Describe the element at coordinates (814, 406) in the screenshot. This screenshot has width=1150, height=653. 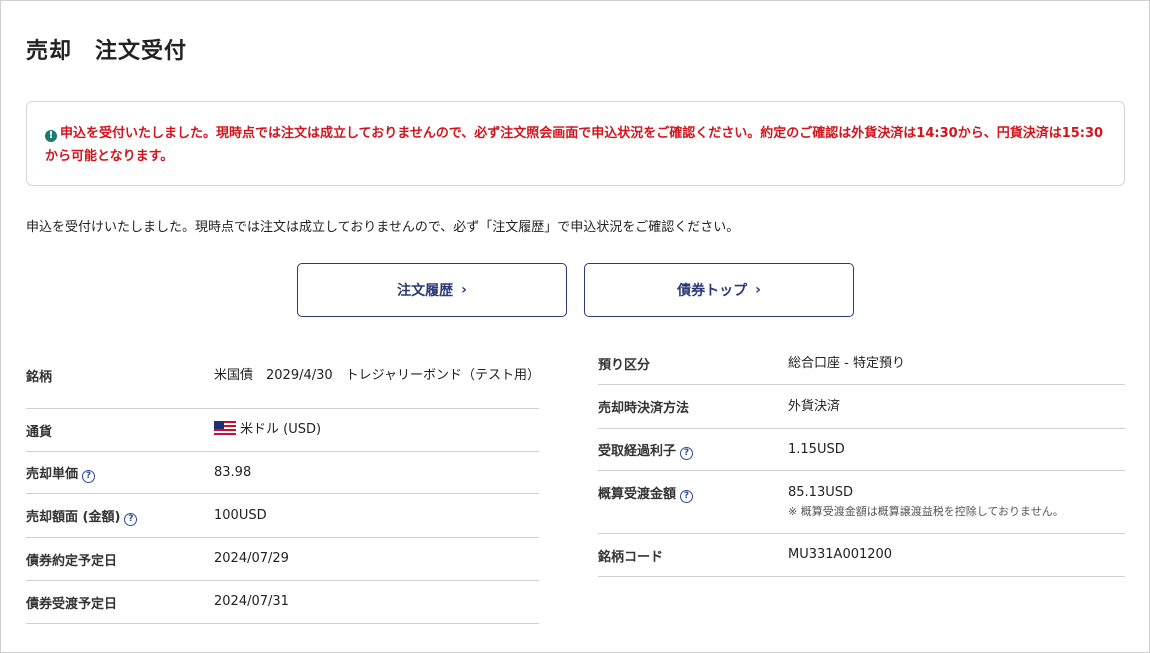
I see `row-value-payment-method: 外貨決済` at that location.